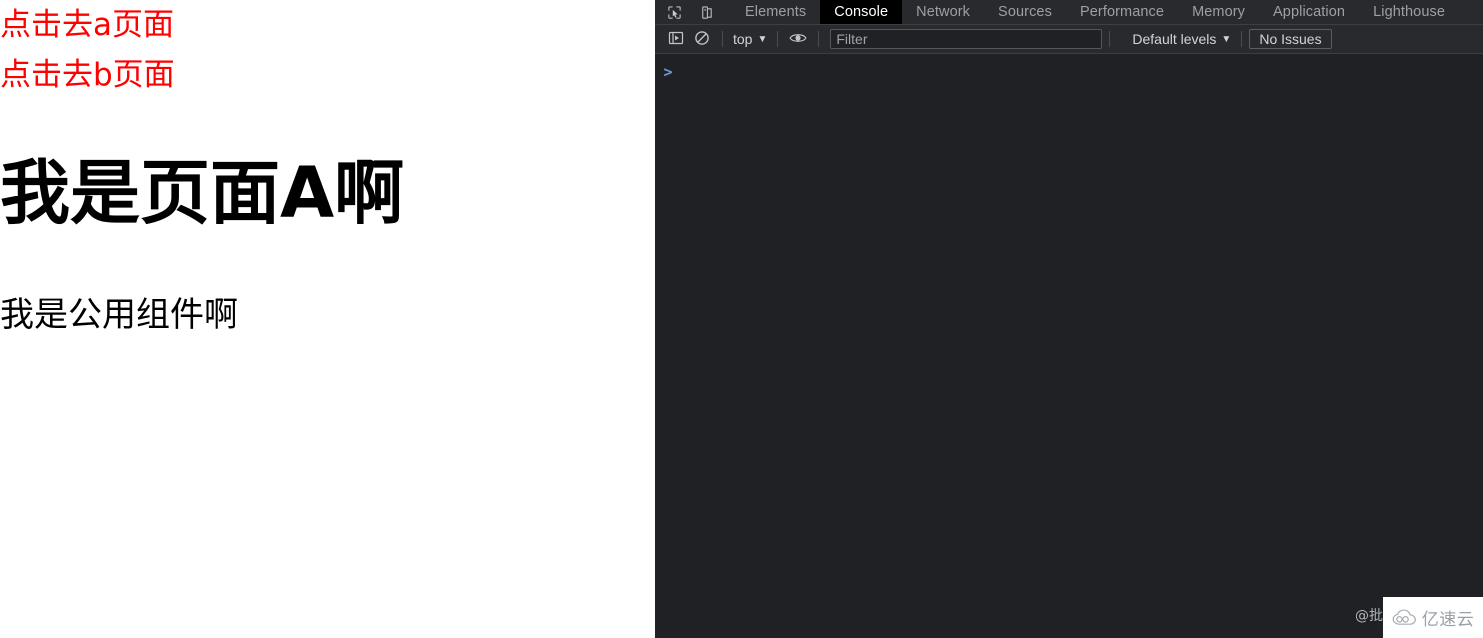 The width and height of the screenshot is (1483, 638). Describe the element at coordinates (1309, 12) in the screenshot. I see `tab-application: Application` at that location.